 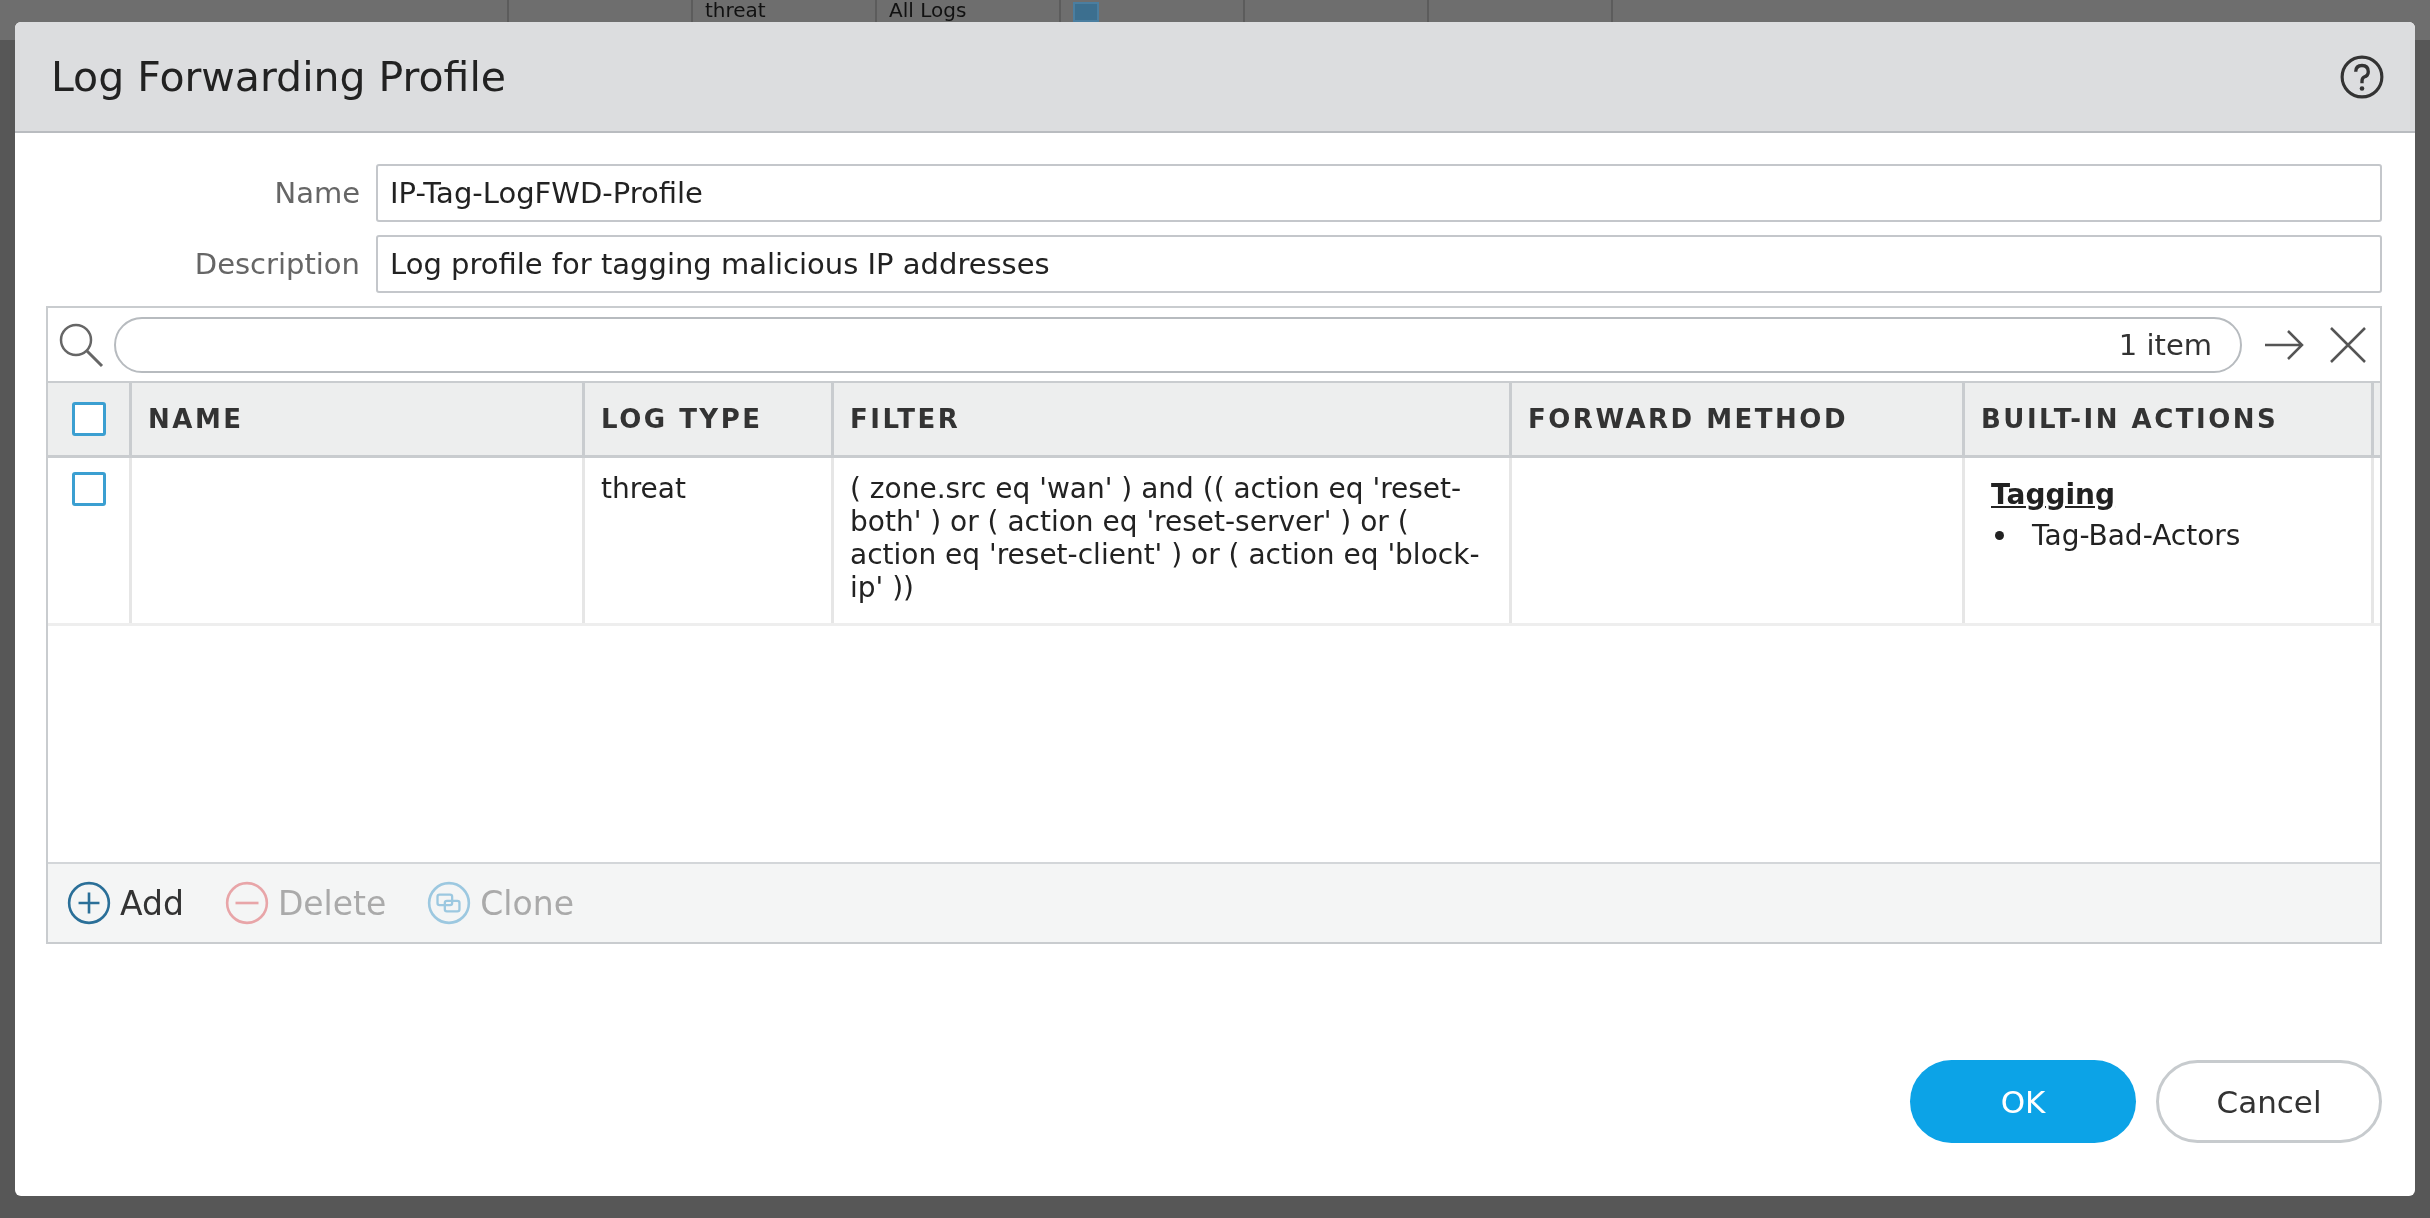 I want to click on column-header: LOG TYPE, so click(x=709, y=419).